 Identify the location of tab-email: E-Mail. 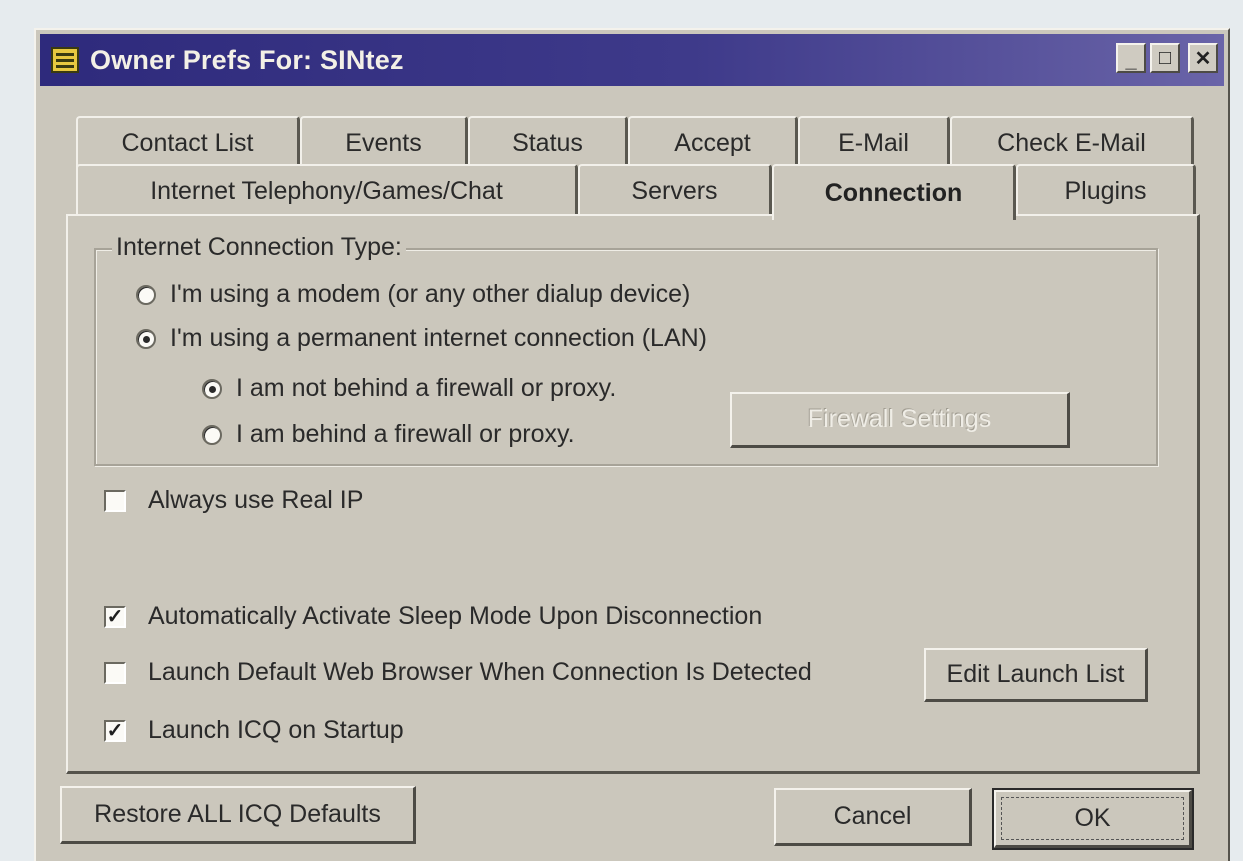
(874, 142).